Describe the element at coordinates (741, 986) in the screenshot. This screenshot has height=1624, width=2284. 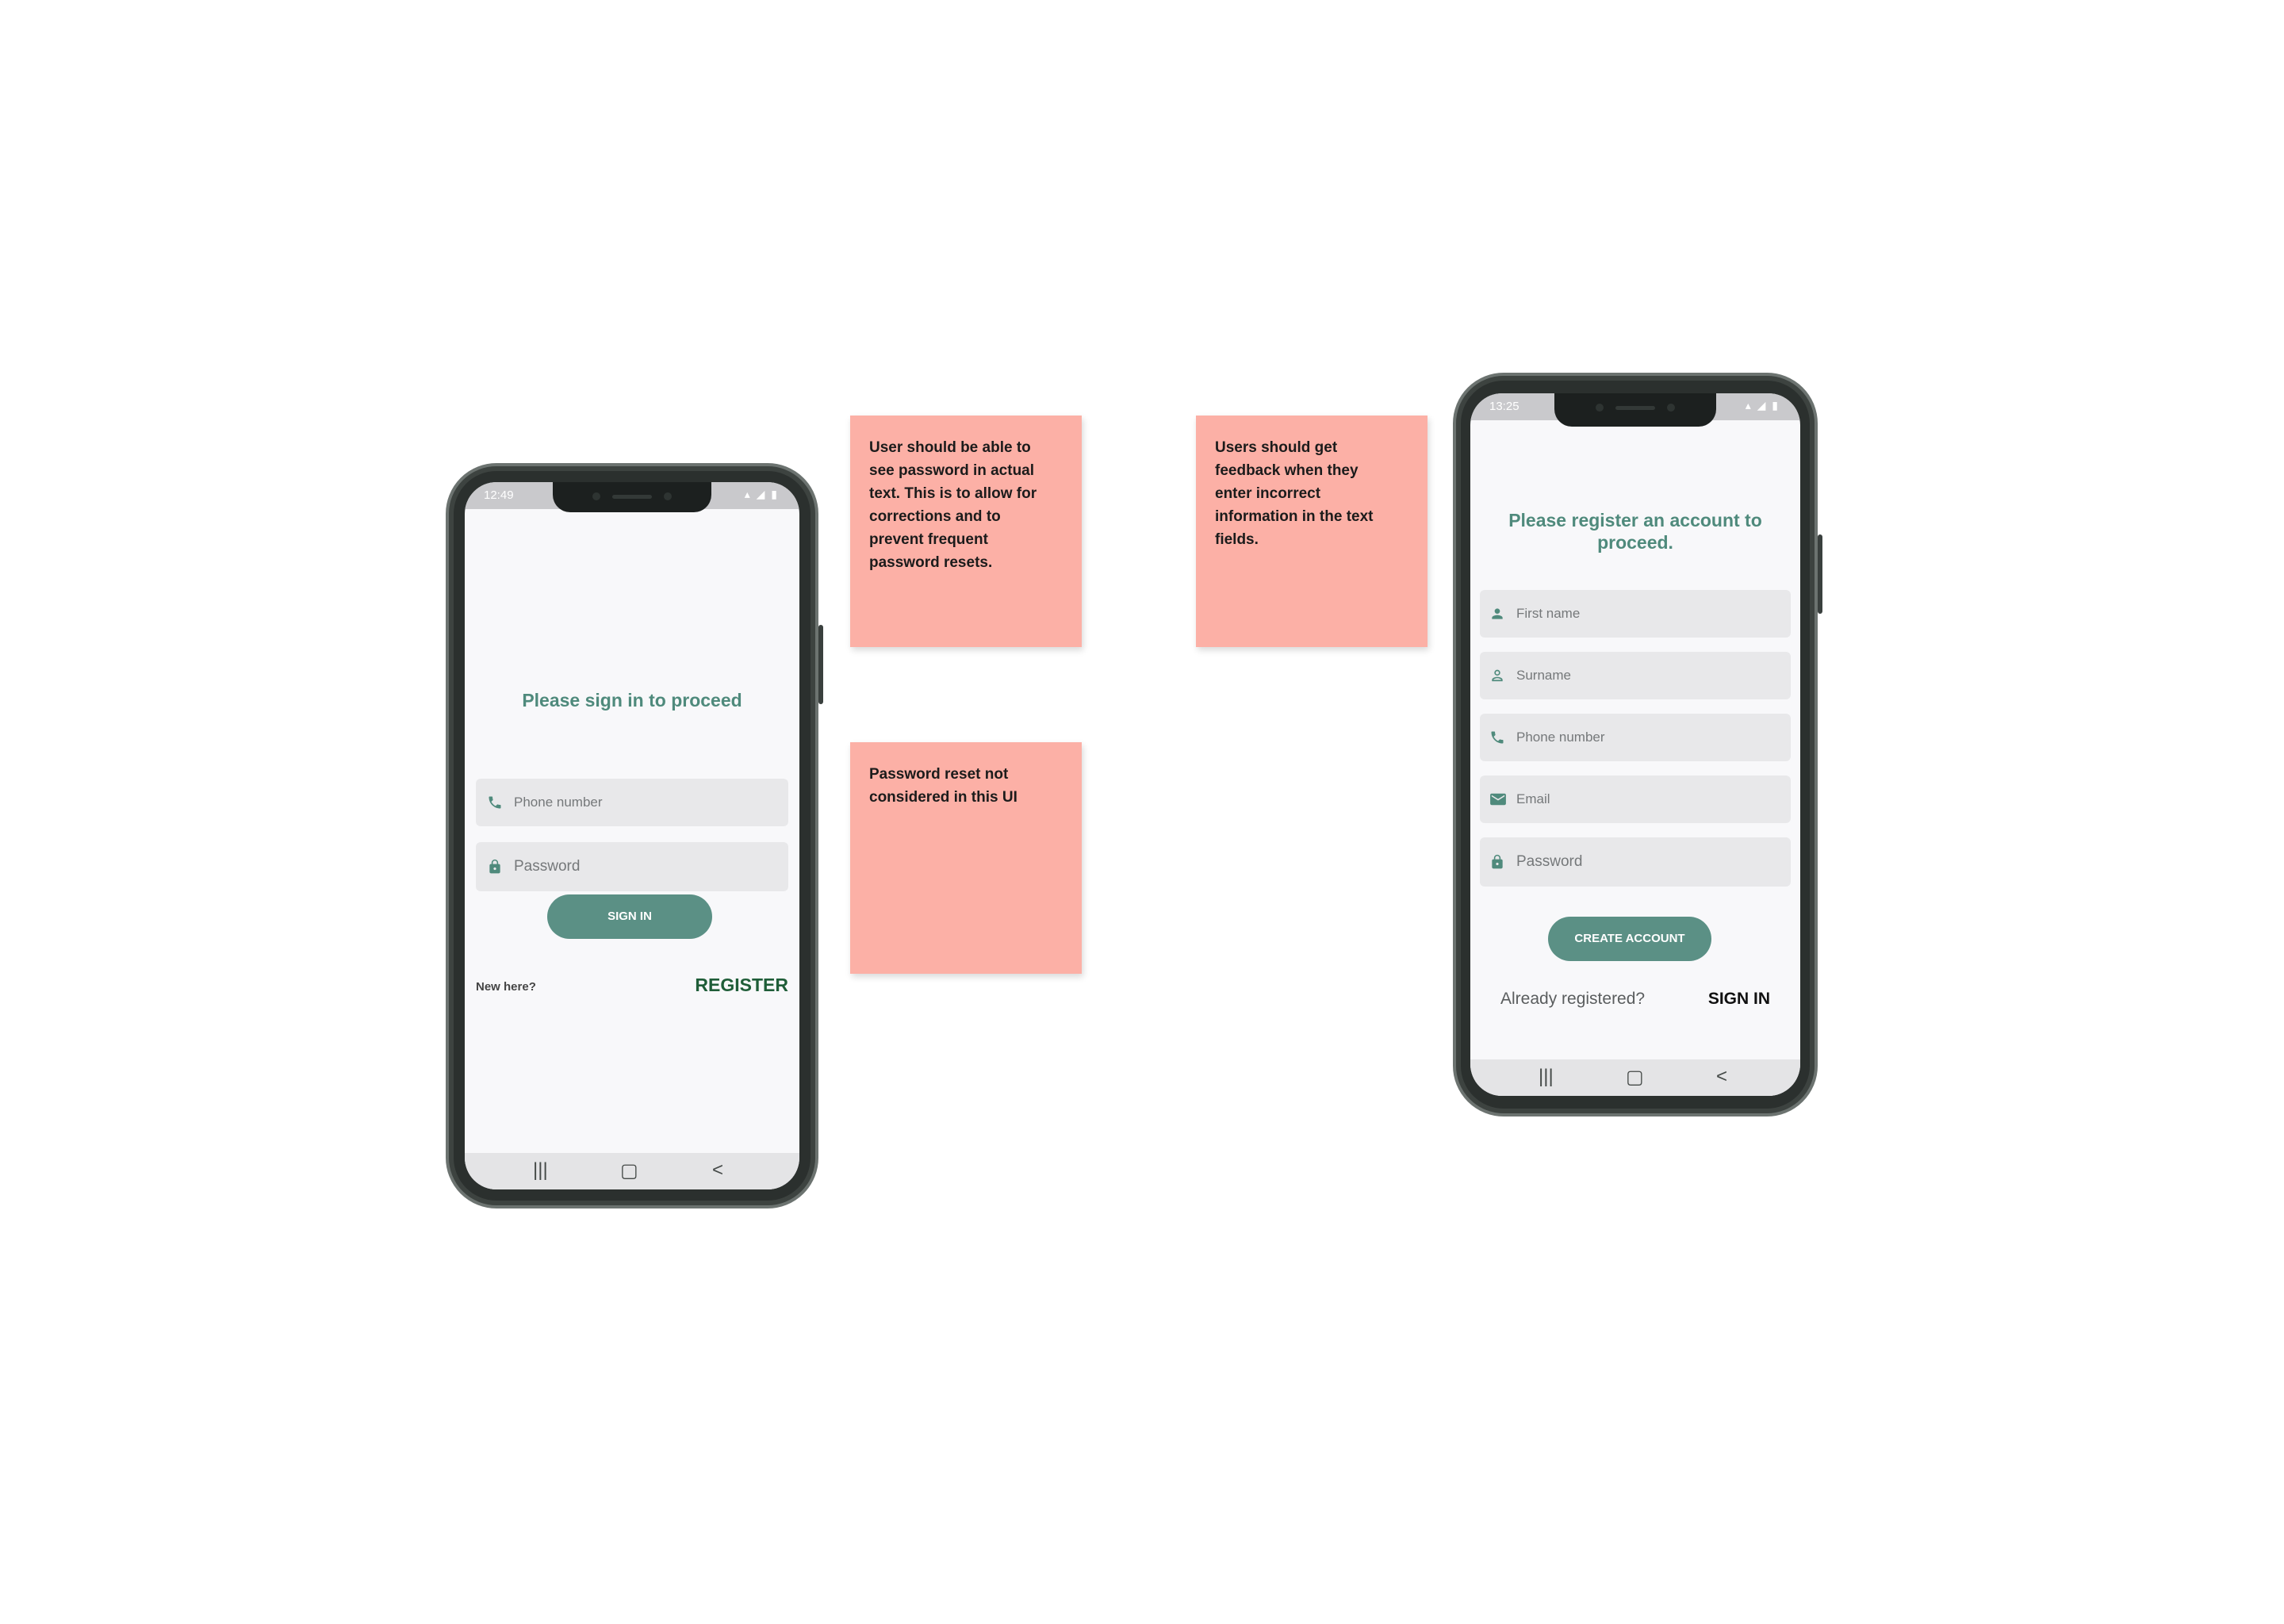
I see `register-link: REGISTER` at that location.